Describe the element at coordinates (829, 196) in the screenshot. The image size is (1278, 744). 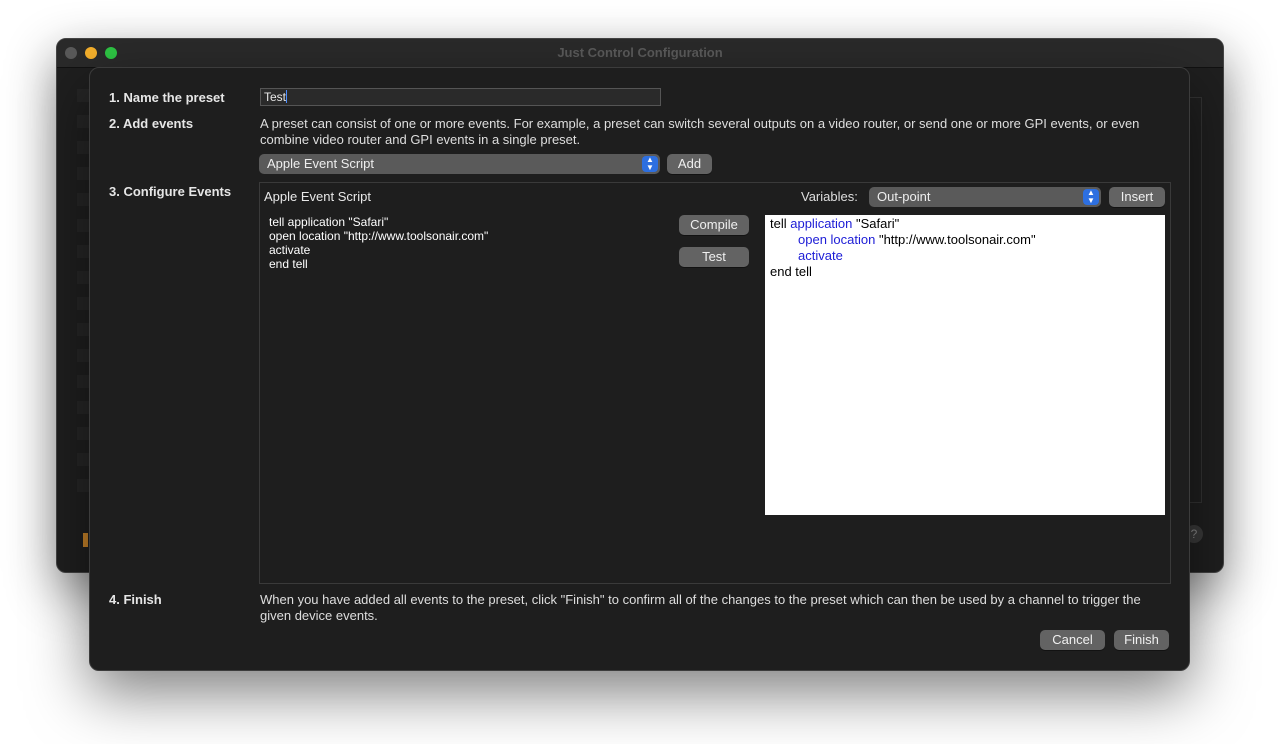
I see `variables-label: Variables:` at that location.